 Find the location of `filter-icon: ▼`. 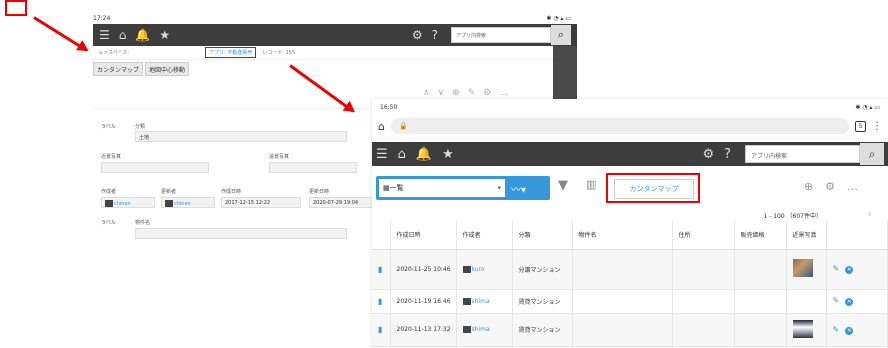

filter-icon: ▼ is located at coordinates (563, 185).